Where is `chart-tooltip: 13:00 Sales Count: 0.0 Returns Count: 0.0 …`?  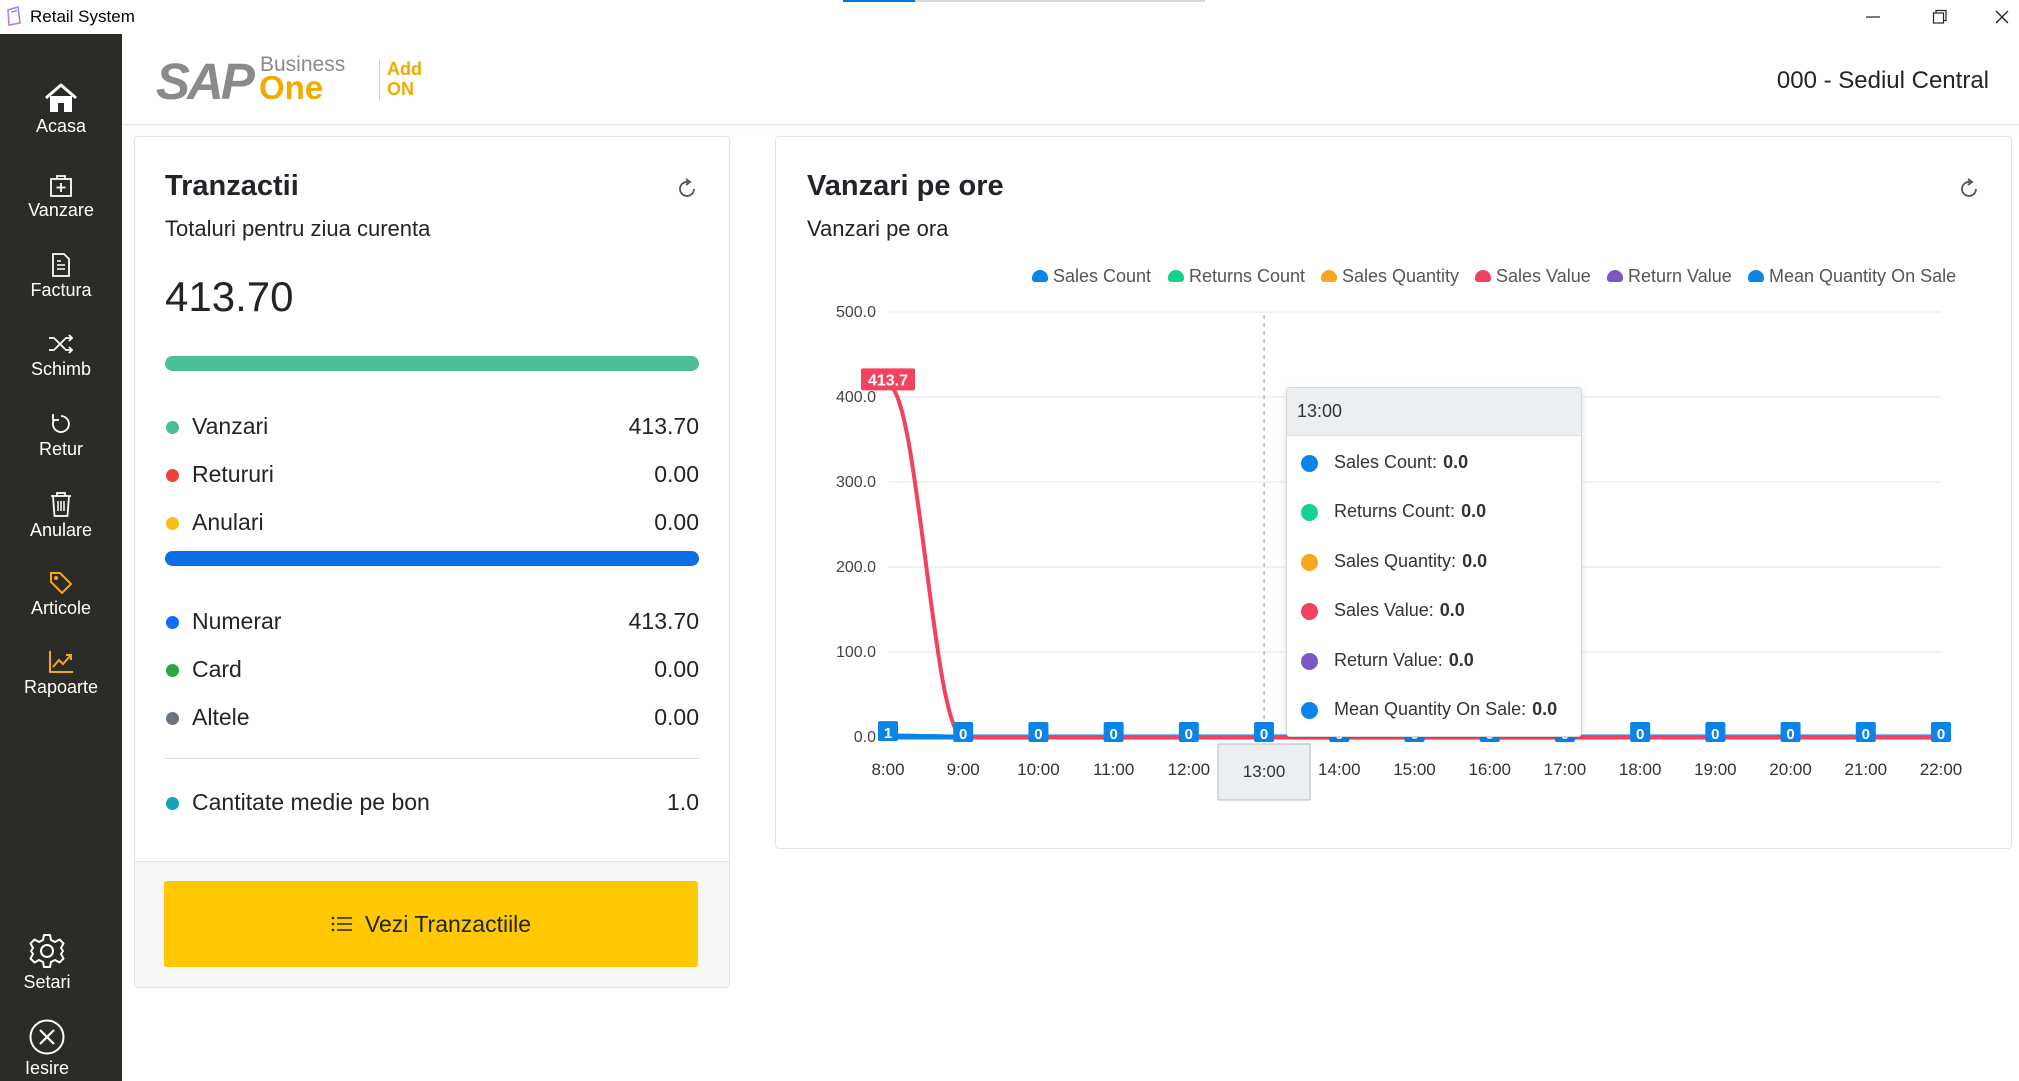 chart-tooltip: 13:00 Sales Count: 0.0 Returns Count: 0.0 … is located at coordinates (1434, 562).